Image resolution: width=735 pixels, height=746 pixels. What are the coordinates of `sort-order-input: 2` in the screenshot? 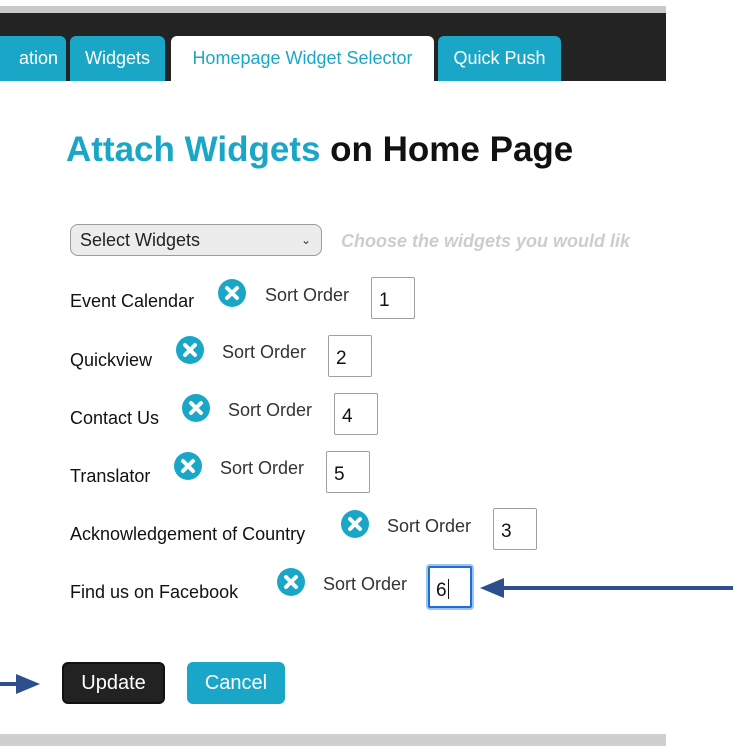 It's located at (350, 356).